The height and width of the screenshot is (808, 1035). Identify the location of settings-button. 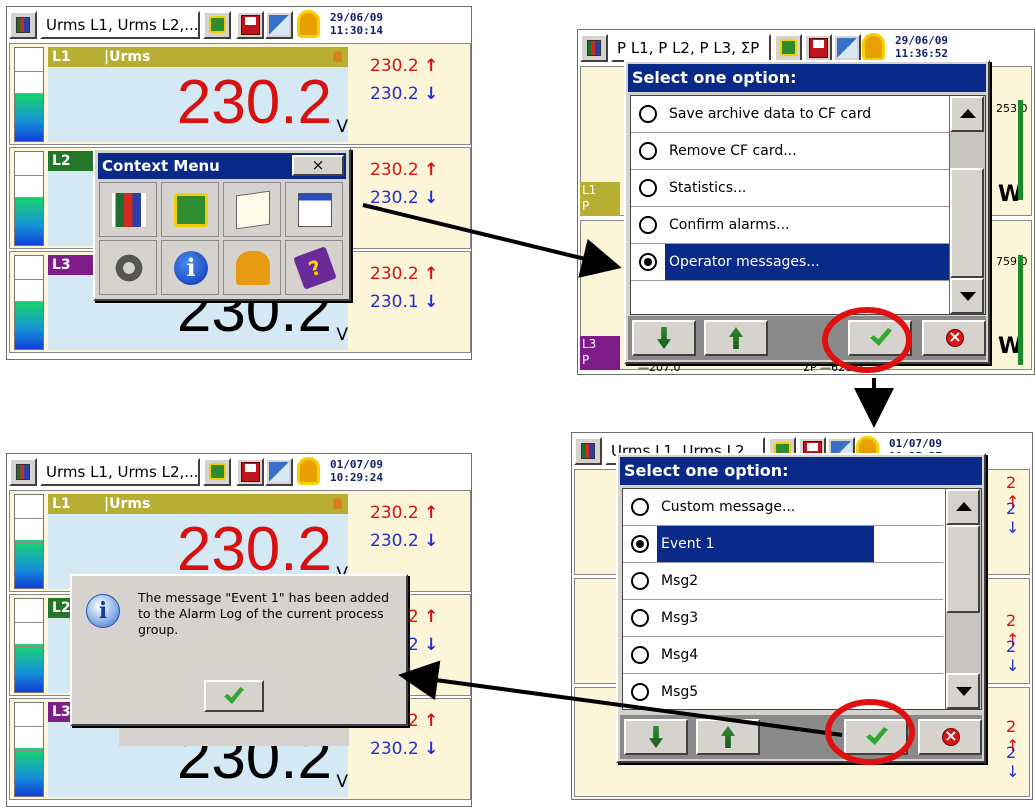
(128, 267).